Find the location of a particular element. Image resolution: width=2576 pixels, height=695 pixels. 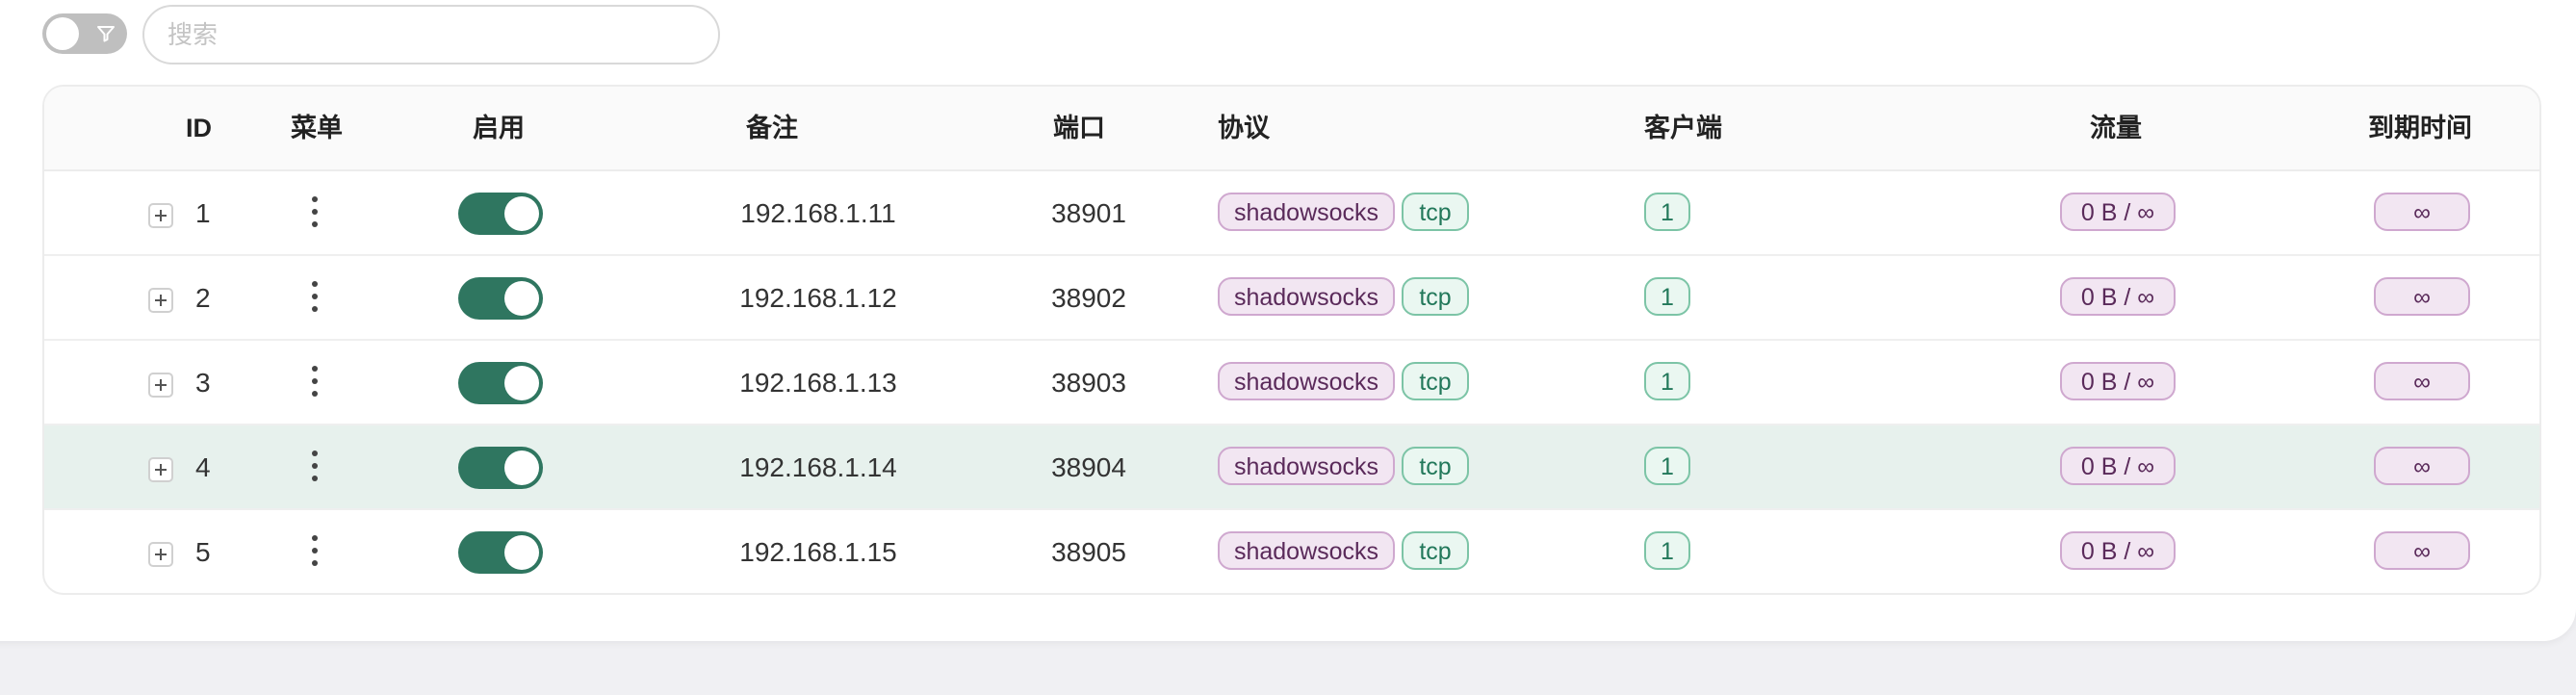

cell-port: 38901 is located at coordinates (1088, 213).